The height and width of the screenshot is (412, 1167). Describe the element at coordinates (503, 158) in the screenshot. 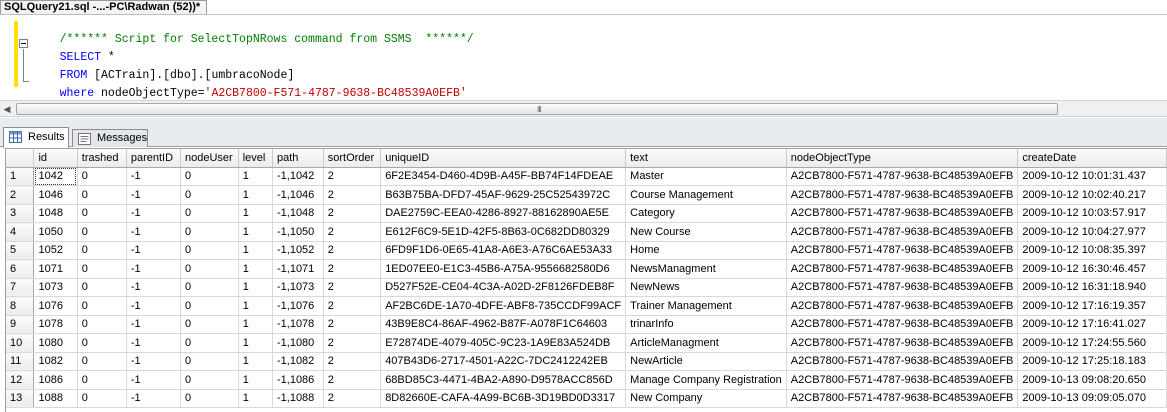

I see `column-header: uniqueID` at that location.